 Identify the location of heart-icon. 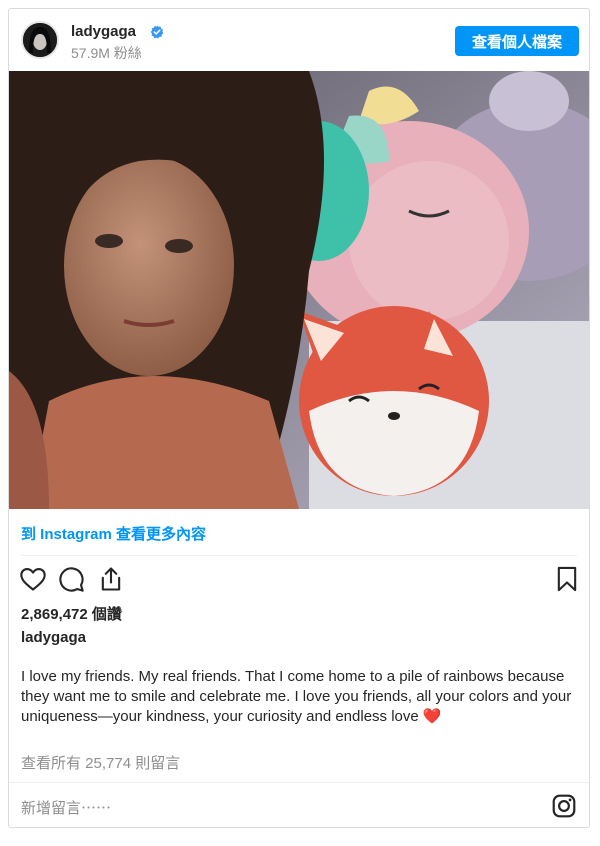
(33, 579).